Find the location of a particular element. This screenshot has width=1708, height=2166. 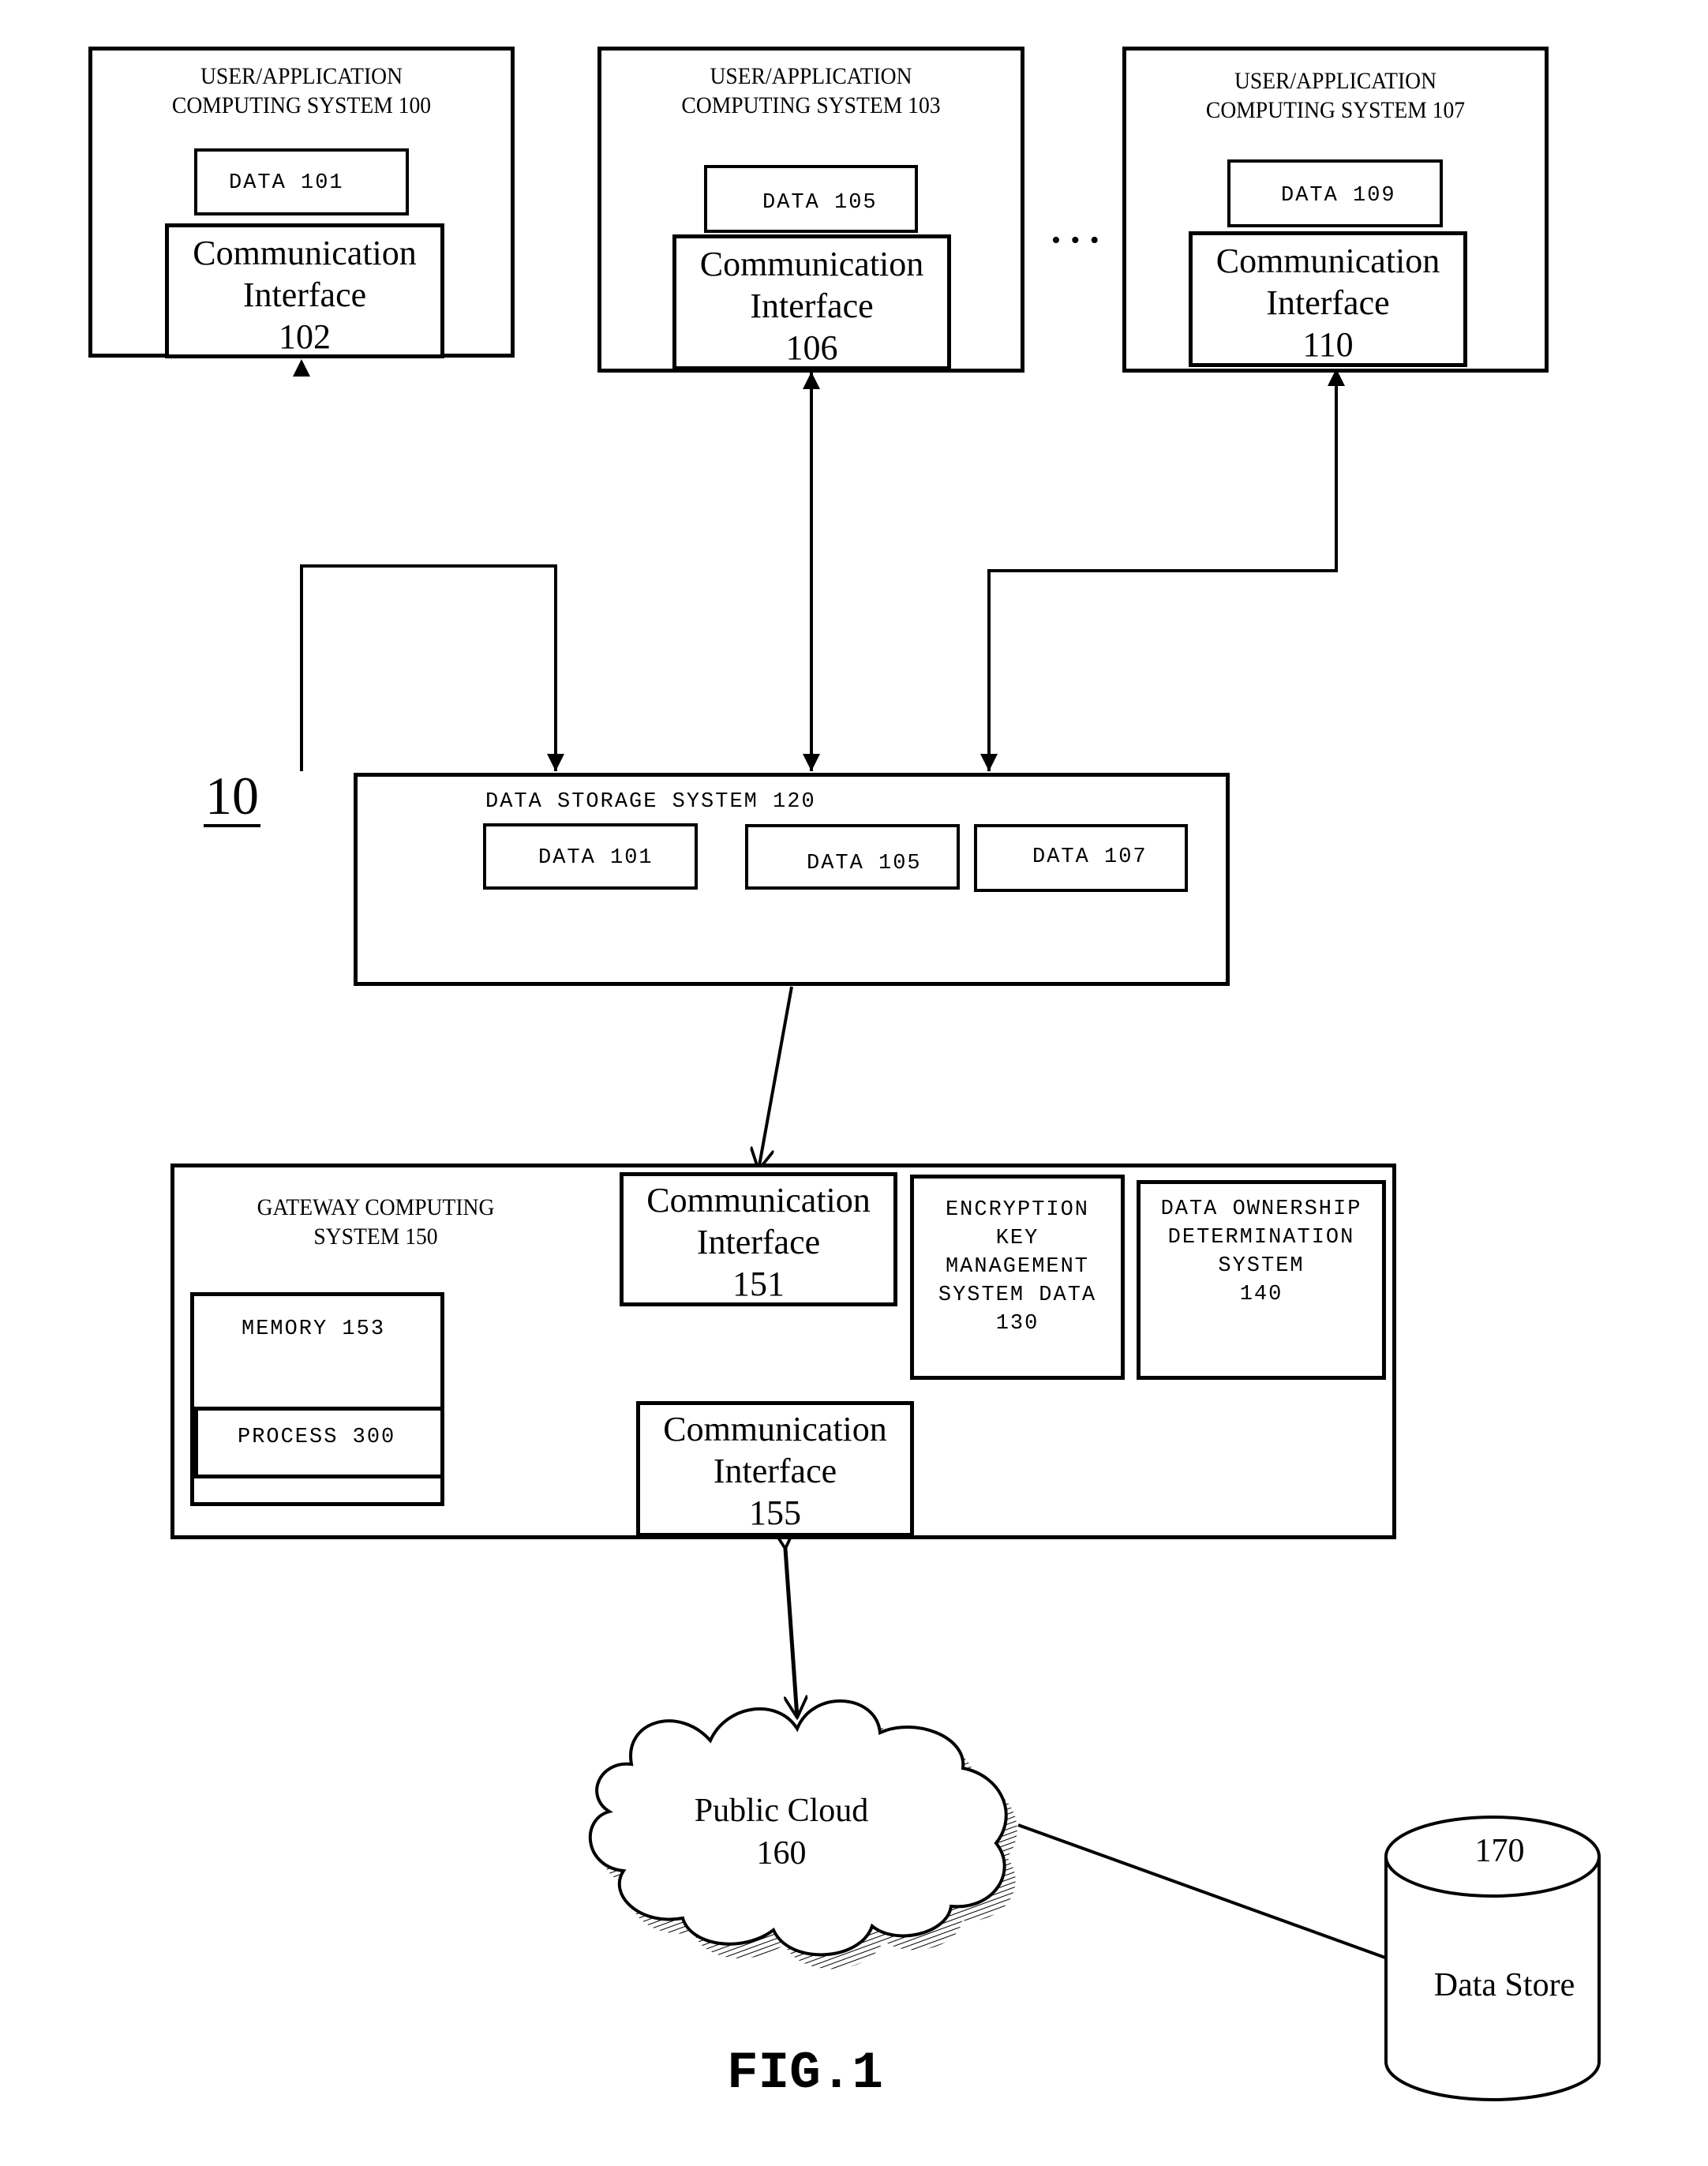

public-cloud-number: 160 is located at coordinates (781, 1853).